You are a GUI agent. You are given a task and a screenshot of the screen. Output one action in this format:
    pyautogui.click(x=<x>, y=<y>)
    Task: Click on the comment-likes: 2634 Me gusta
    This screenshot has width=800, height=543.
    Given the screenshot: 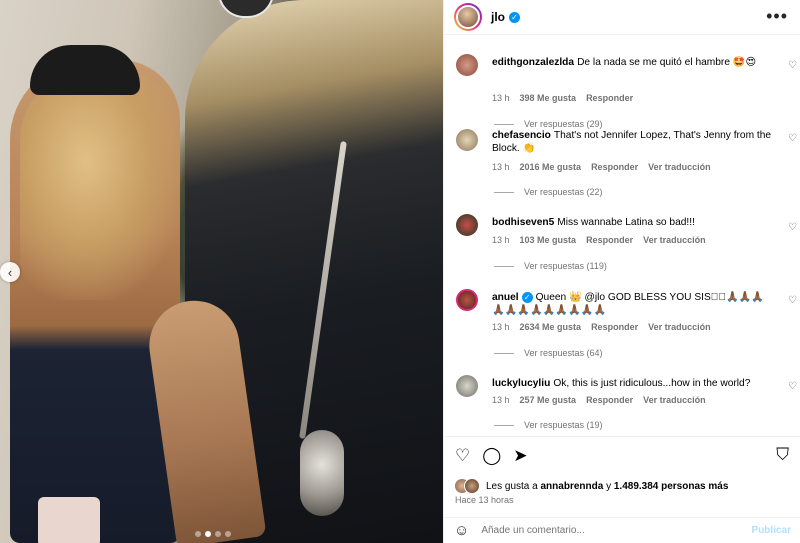 What is the action you would take?
    pyautogui.click(x=551, y=327)
    